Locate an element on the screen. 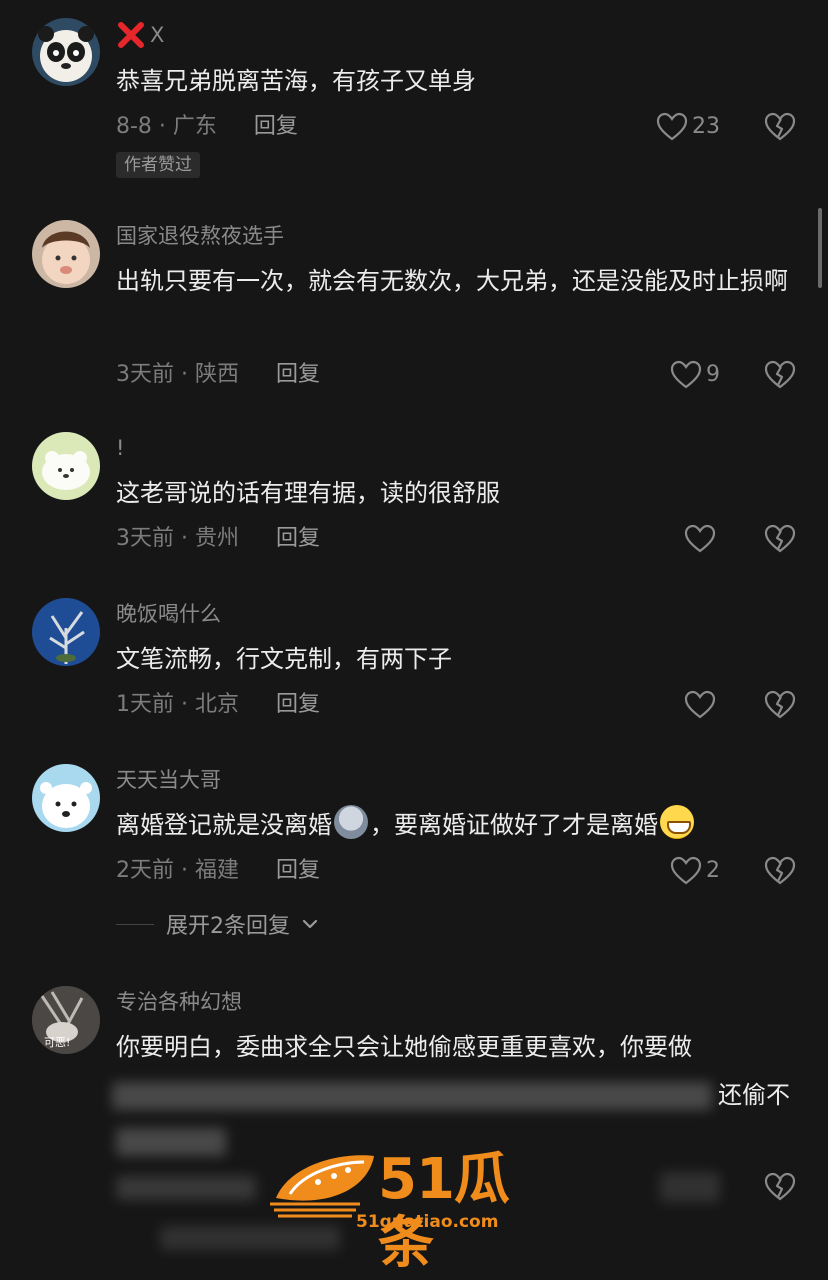  comment-text: 你要明白，委曲求全只会让她偷感更重更喜欢，你要做 is located at coordinates (404, 1047).